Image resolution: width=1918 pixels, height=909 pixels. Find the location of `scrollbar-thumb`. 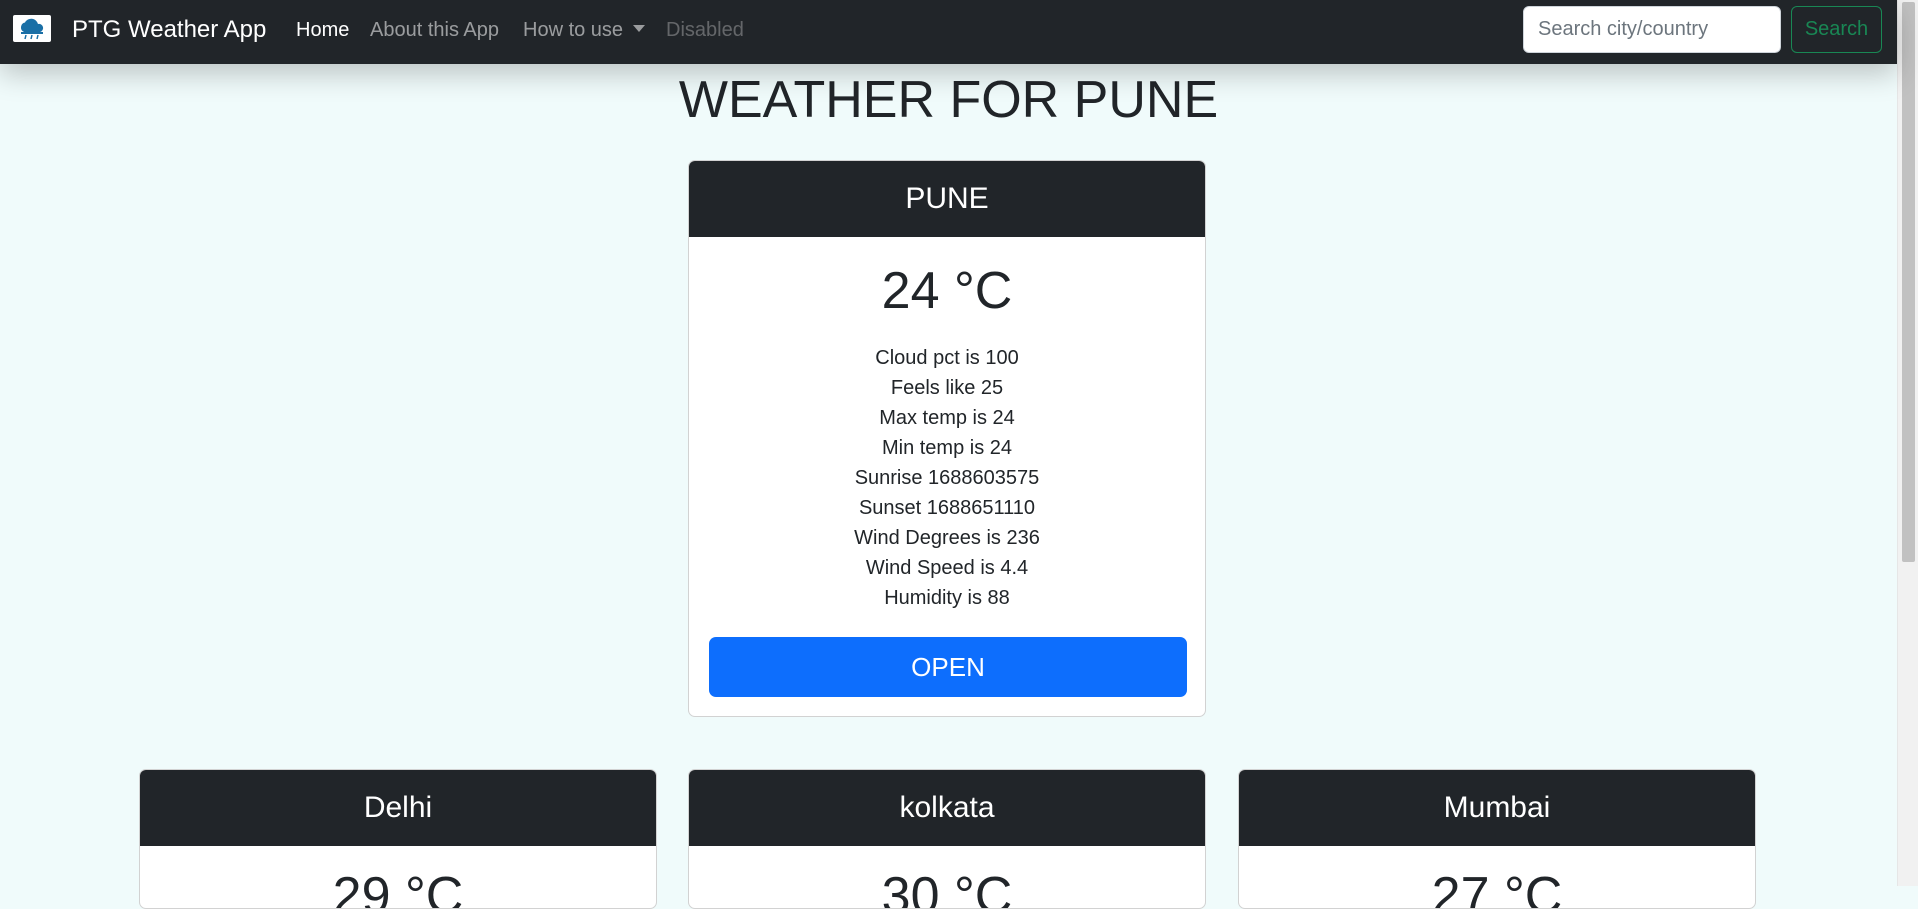

scrollbar-thumb is located at coordinates (1908, 282).